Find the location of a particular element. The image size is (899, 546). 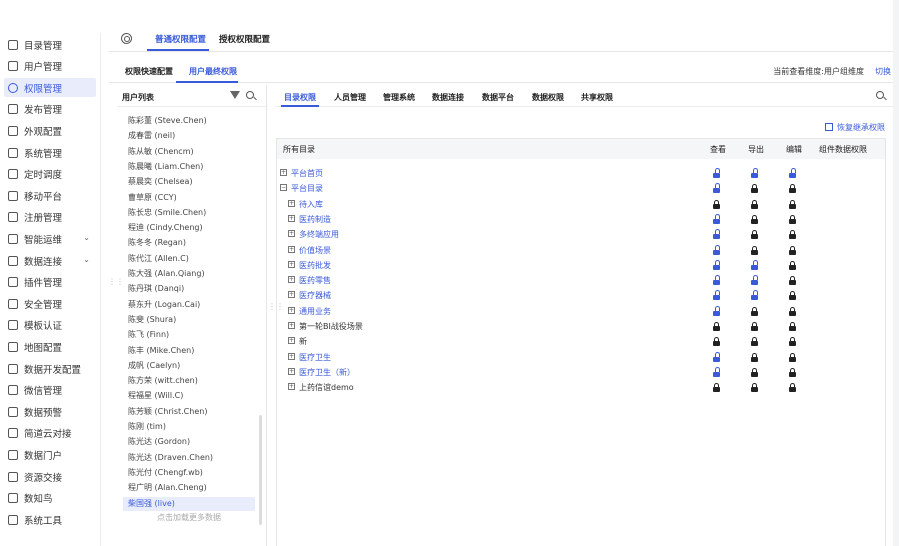

user-list-item: 陈大强 (Alan.Qiang) is located at coordinates (189, 274).